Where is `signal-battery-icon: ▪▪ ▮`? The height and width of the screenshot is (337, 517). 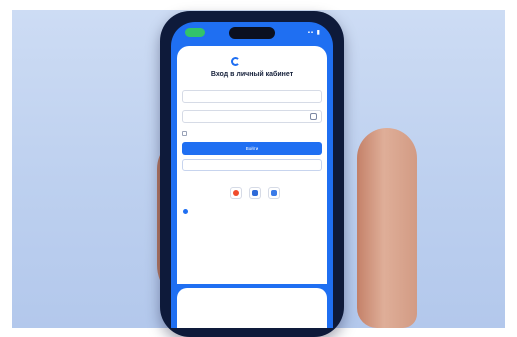
signal-battery-icon: ▪▪ ▮ is located at coordinates (314, 33).